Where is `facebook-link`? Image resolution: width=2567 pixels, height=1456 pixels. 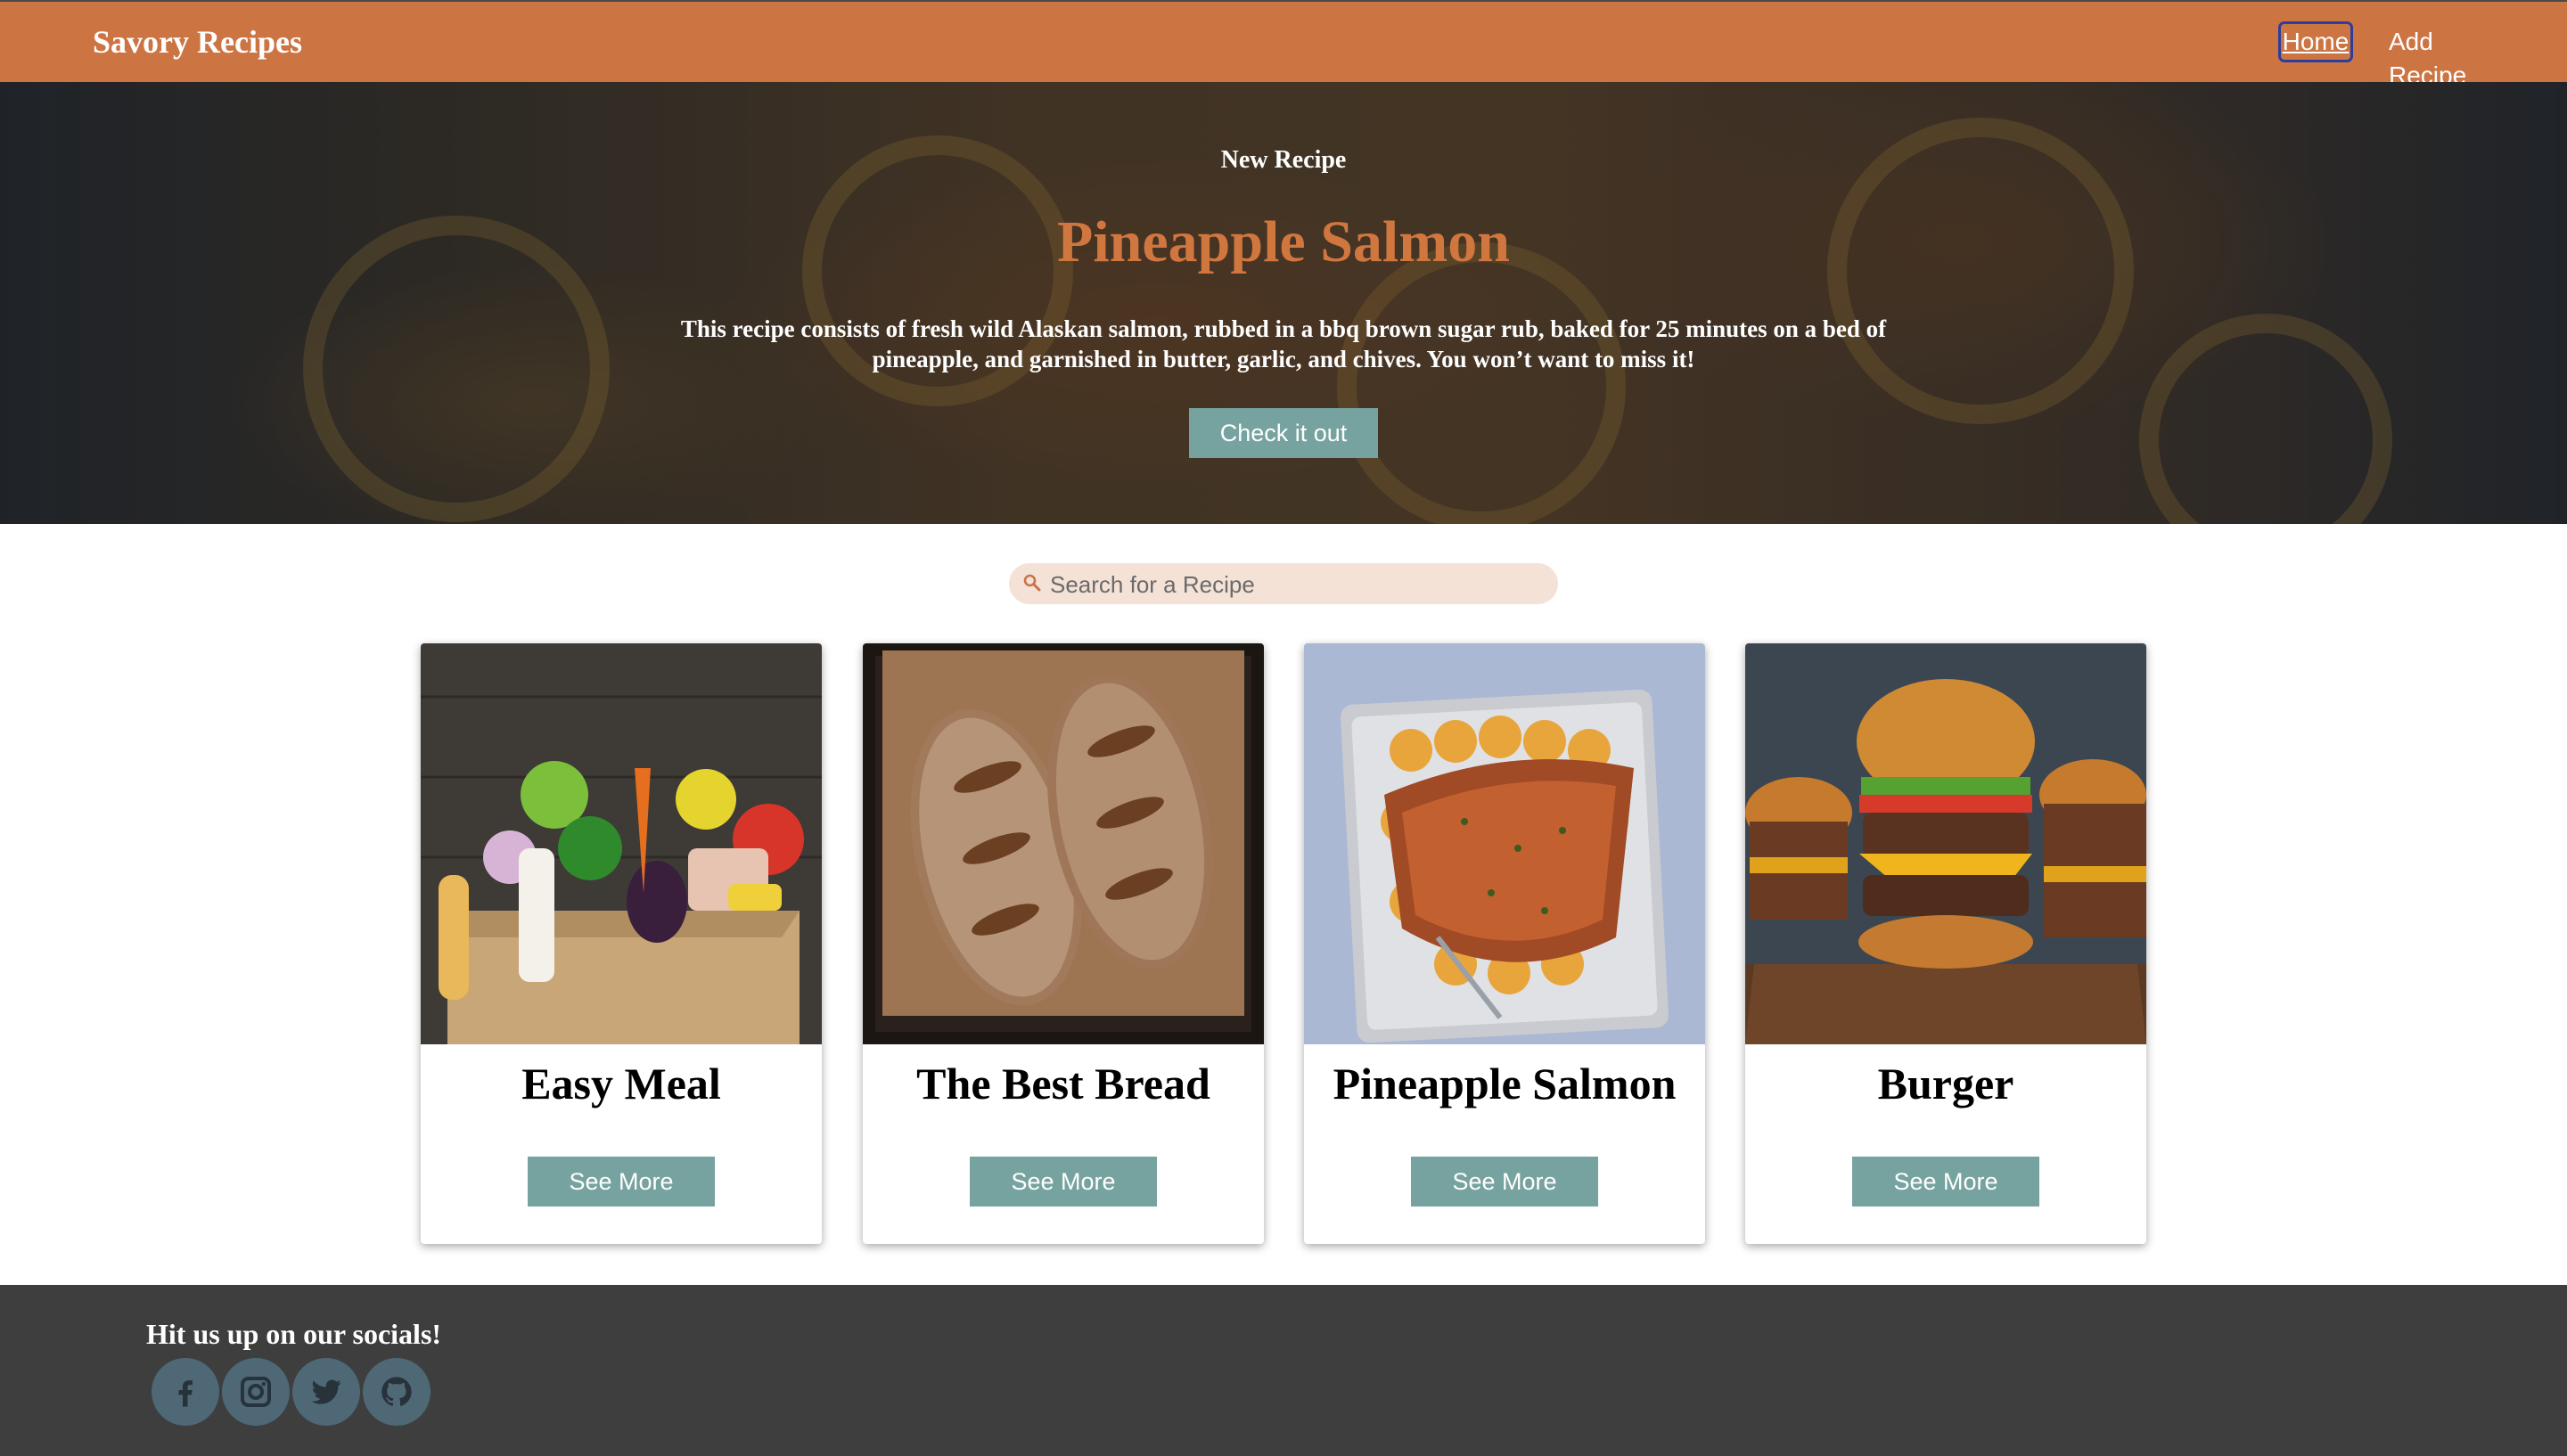 facebook-link is located at coordinates (185, 1392).